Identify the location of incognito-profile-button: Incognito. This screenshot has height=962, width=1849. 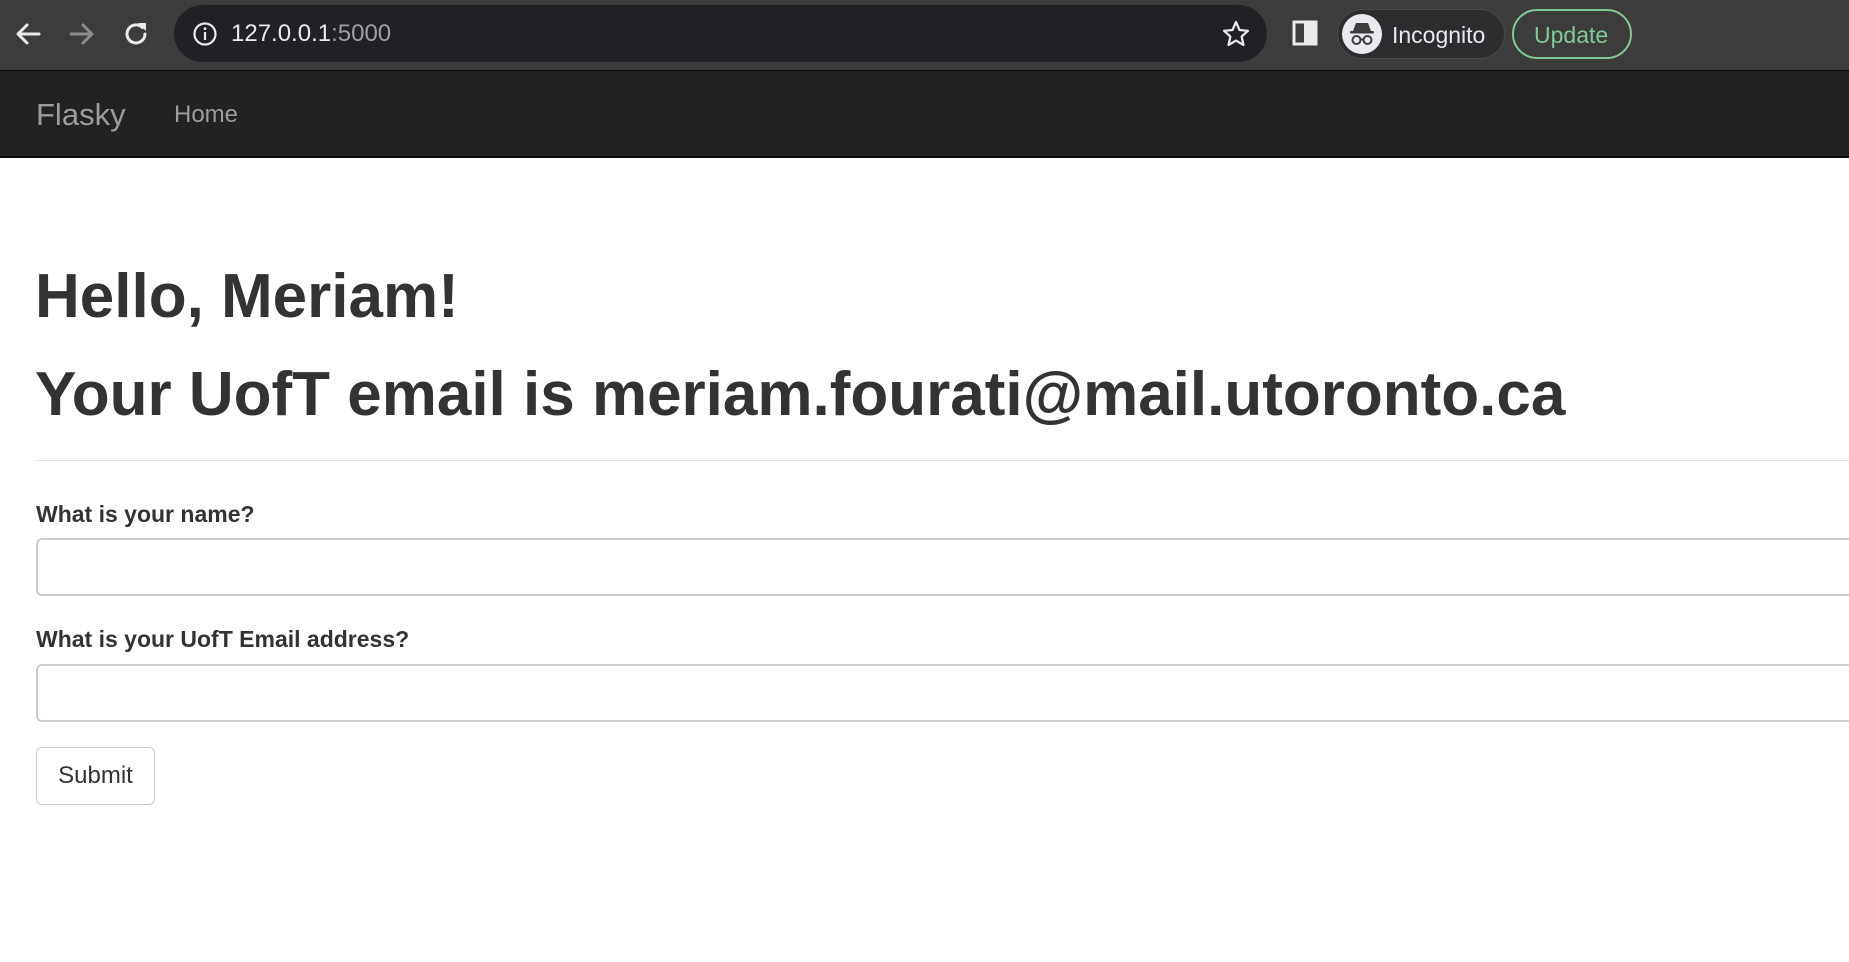
(1421, 34).